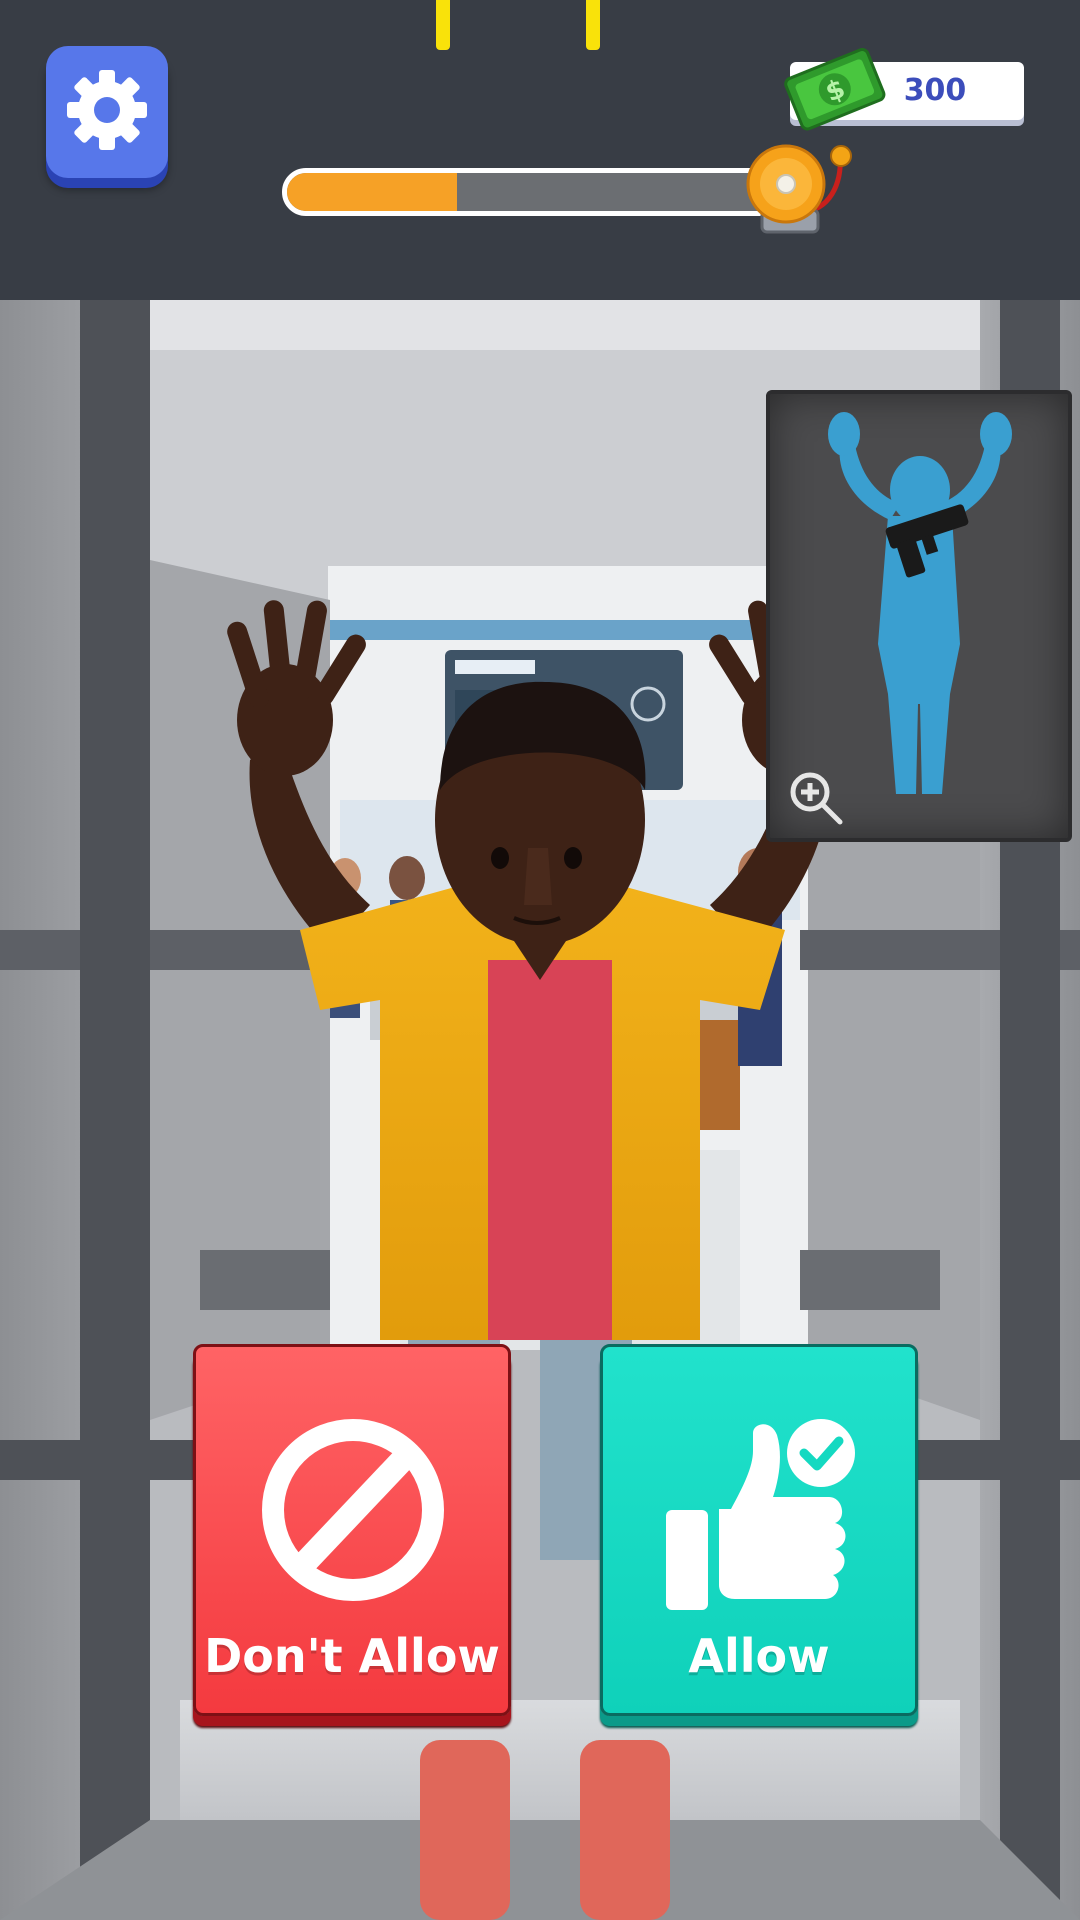 The image size is (1080, 1920). I want to click on alarm-bell-icon, so click(800, 192).